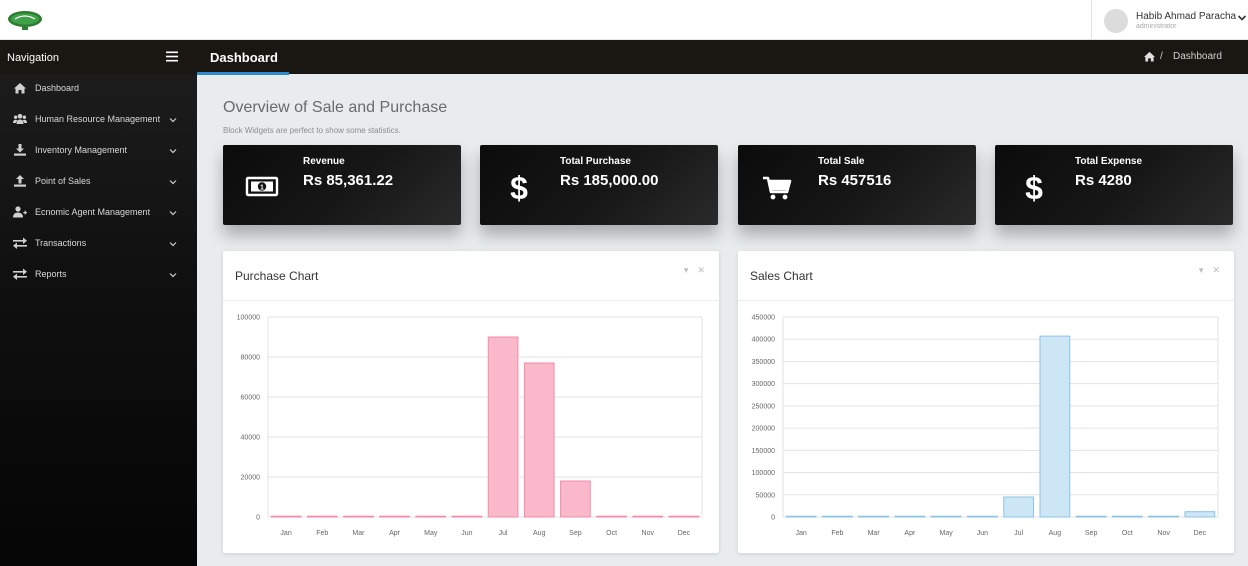 Image resolution: width=1248 pixels, height=566 pixels. Describe the element at coordinates (519, 186) in the screenshot. I see `dollar-icon: $` at that location.